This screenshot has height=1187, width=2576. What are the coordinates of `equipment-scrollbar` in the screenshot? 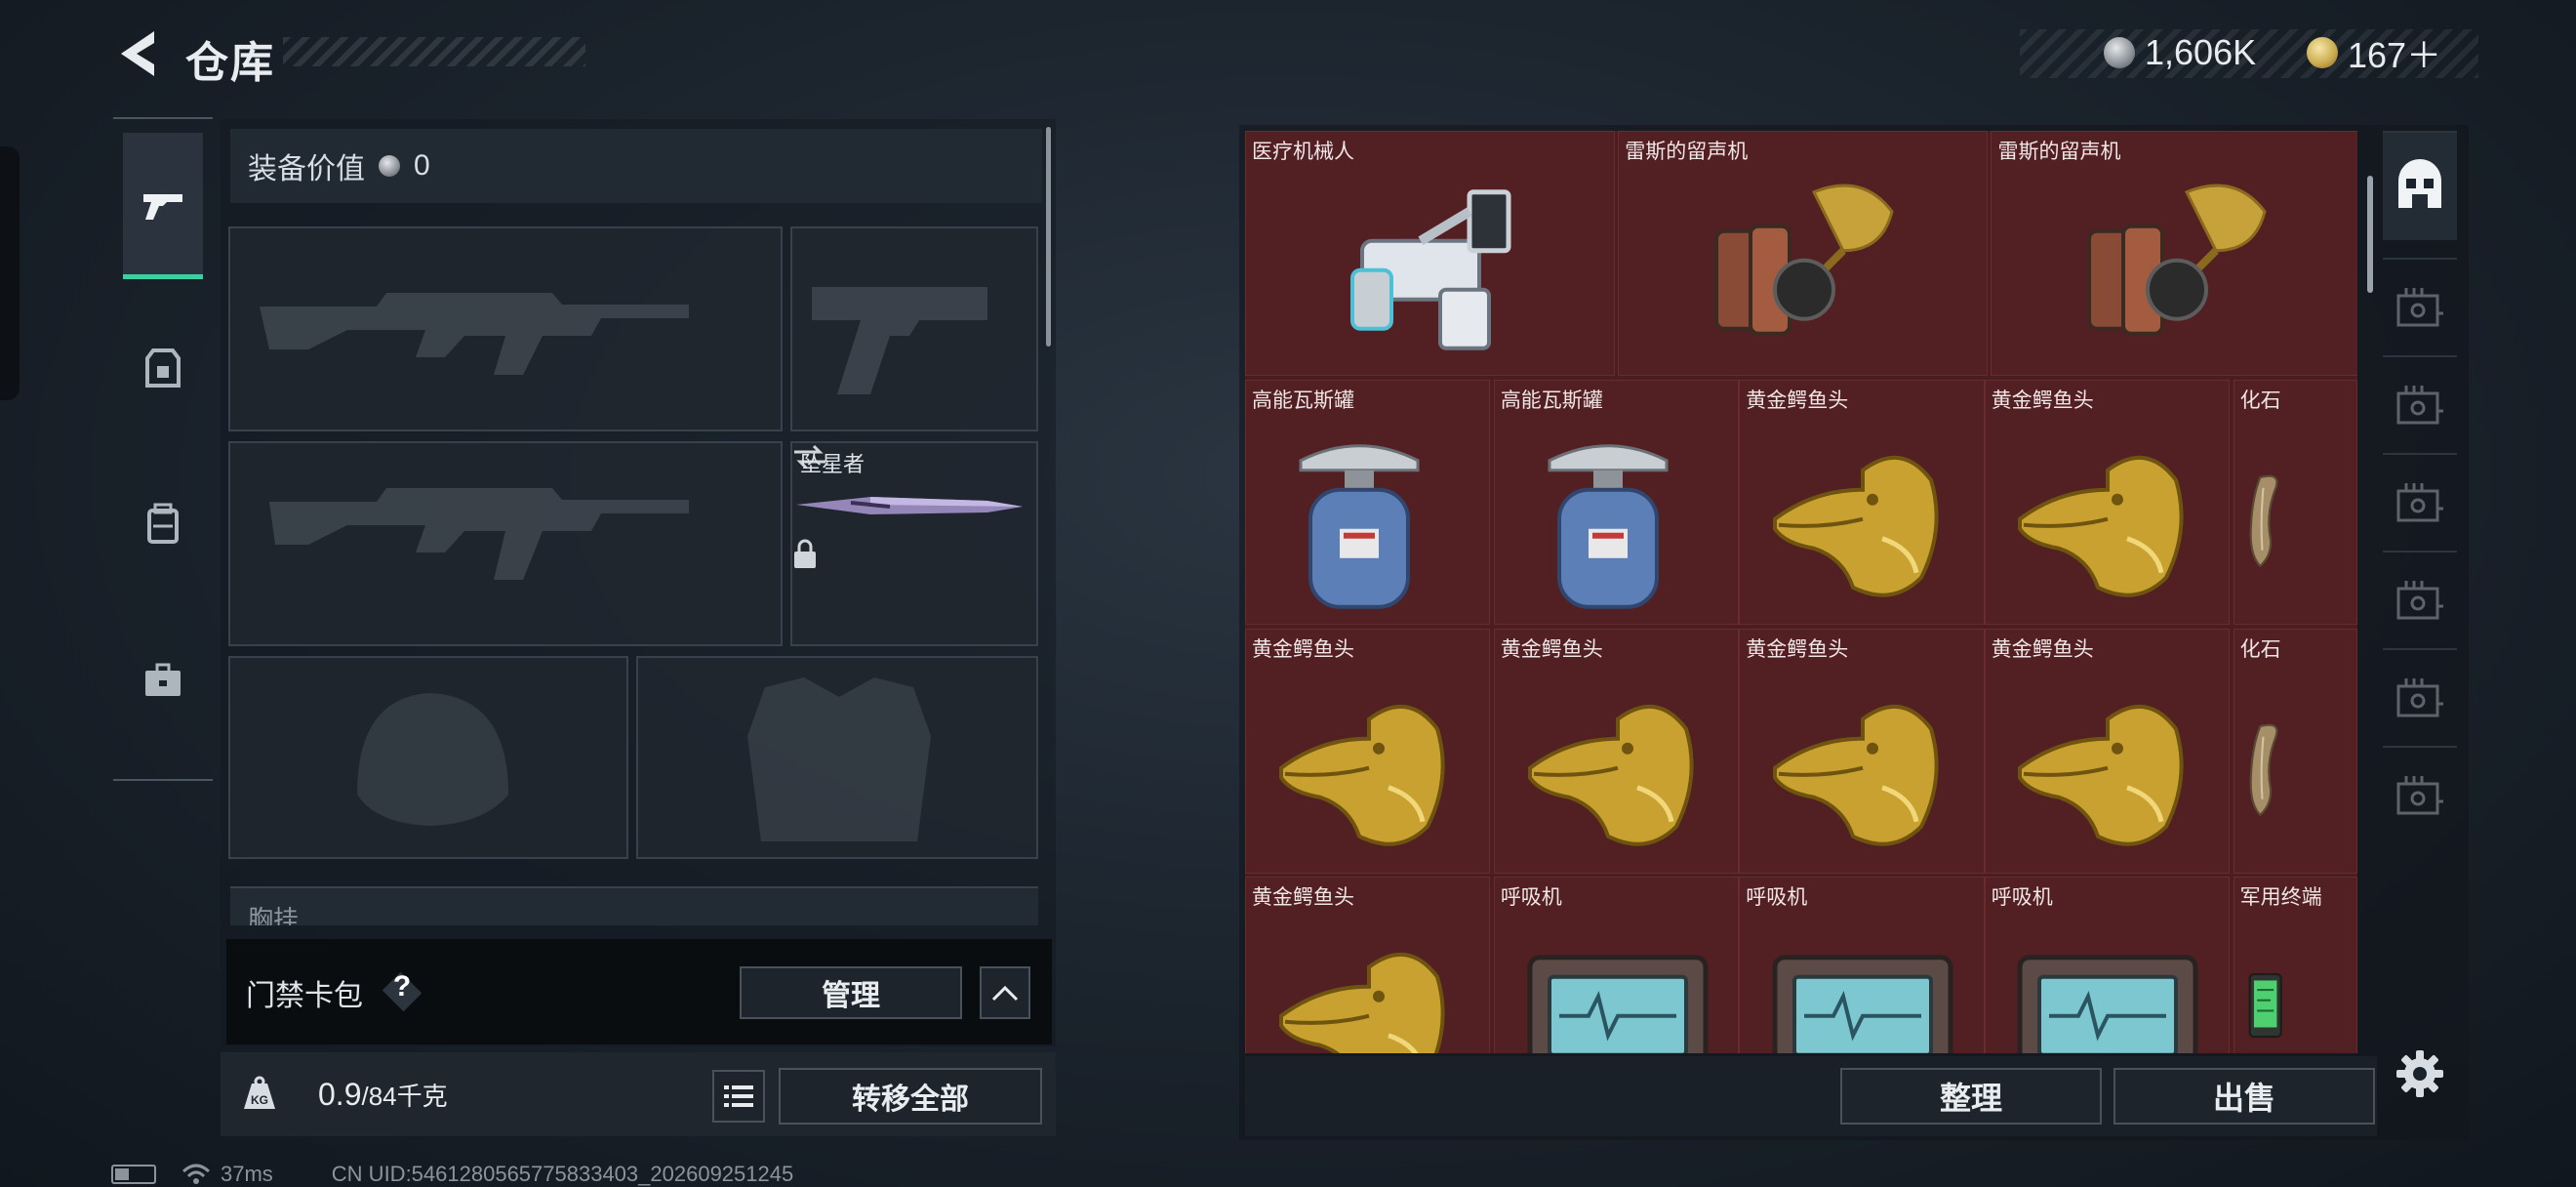 It's located at (1048, 237).